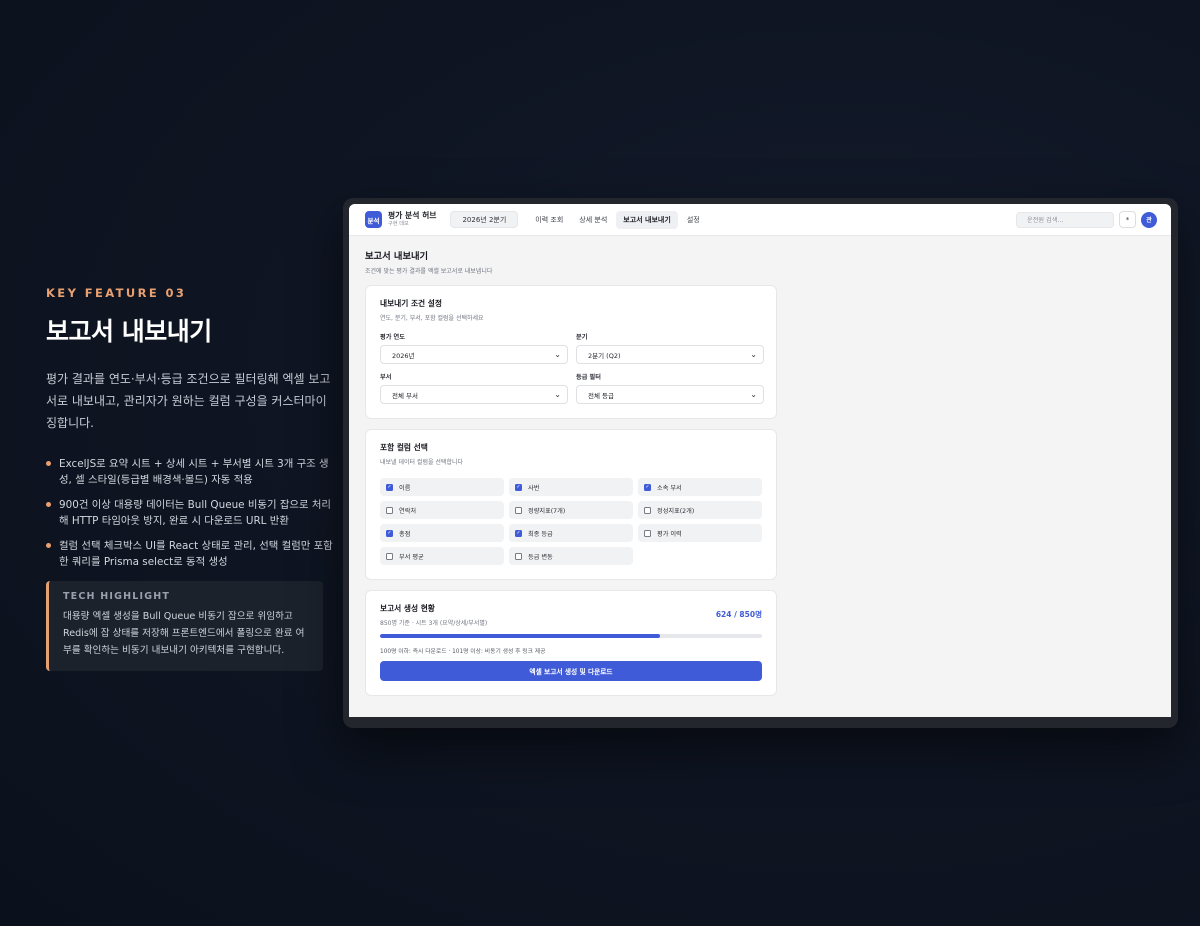 This screenshot has width=1200, height=926. What do you see at coordinates (422, 462) in the screenshot?
I see `card-subtitle: 내보낼 데이터 컬럼을 선택합니다` at bounding box center [422, 462].